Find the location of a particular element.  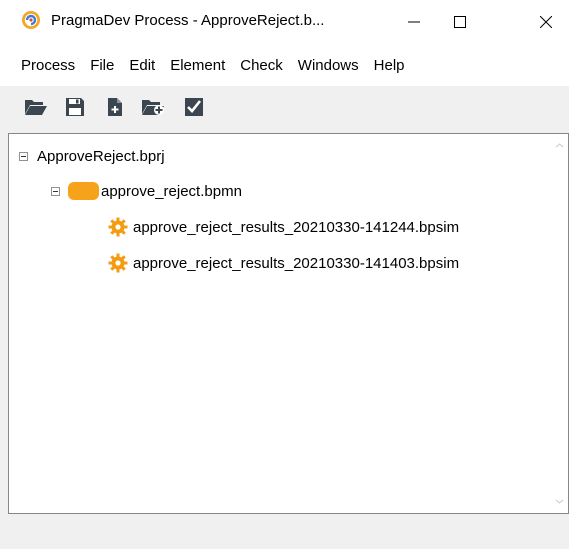

new-file-icon is located at coordinates (115, 107).